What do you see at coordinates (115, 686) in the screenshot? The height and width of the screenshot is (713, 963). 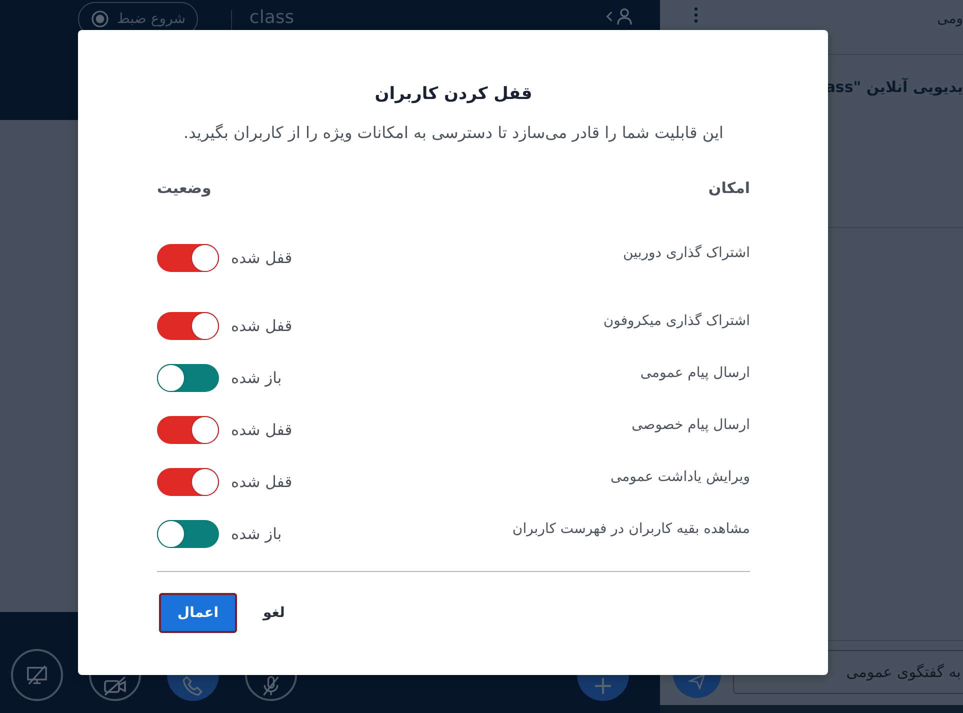 I see `camera-off-icon` at bounding box center [115, 686].